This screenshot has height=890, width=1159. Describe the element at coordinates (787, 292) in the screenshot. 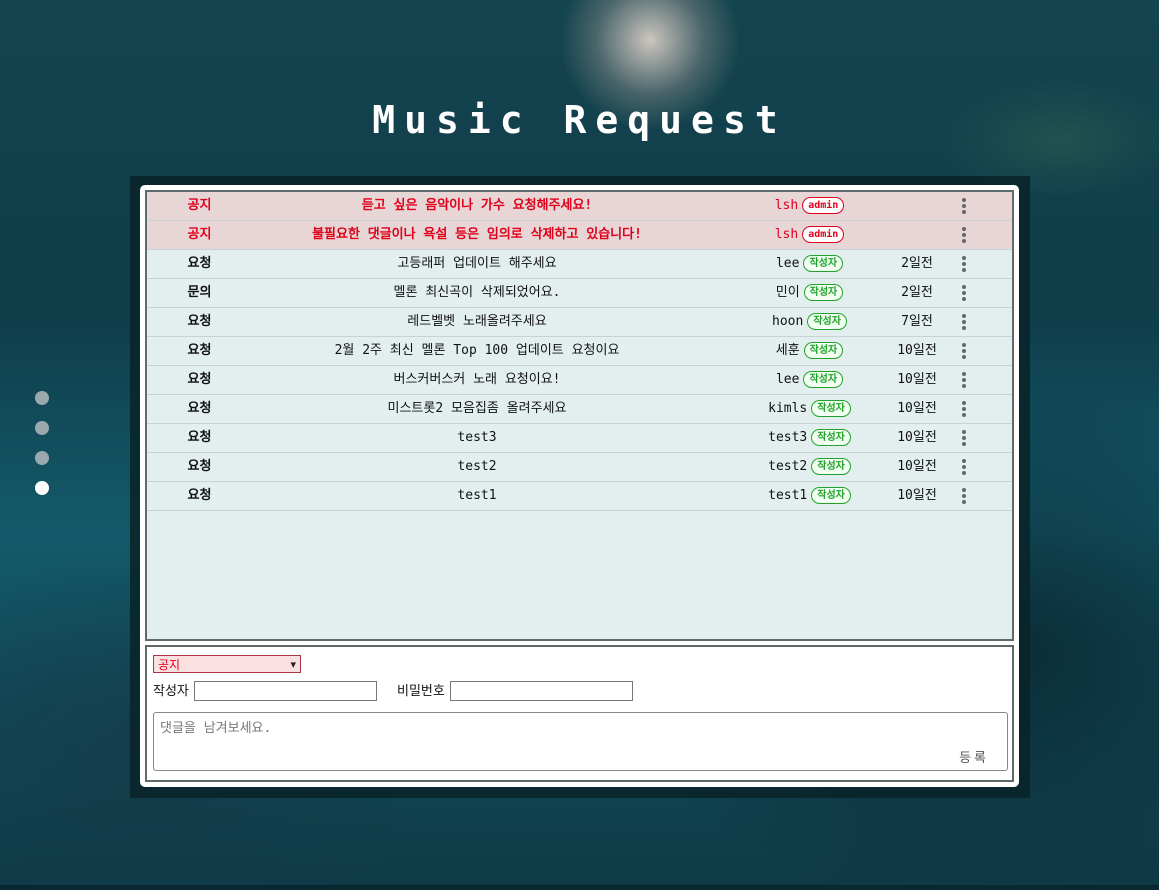

I see `row-author-name: 민이` at that location.